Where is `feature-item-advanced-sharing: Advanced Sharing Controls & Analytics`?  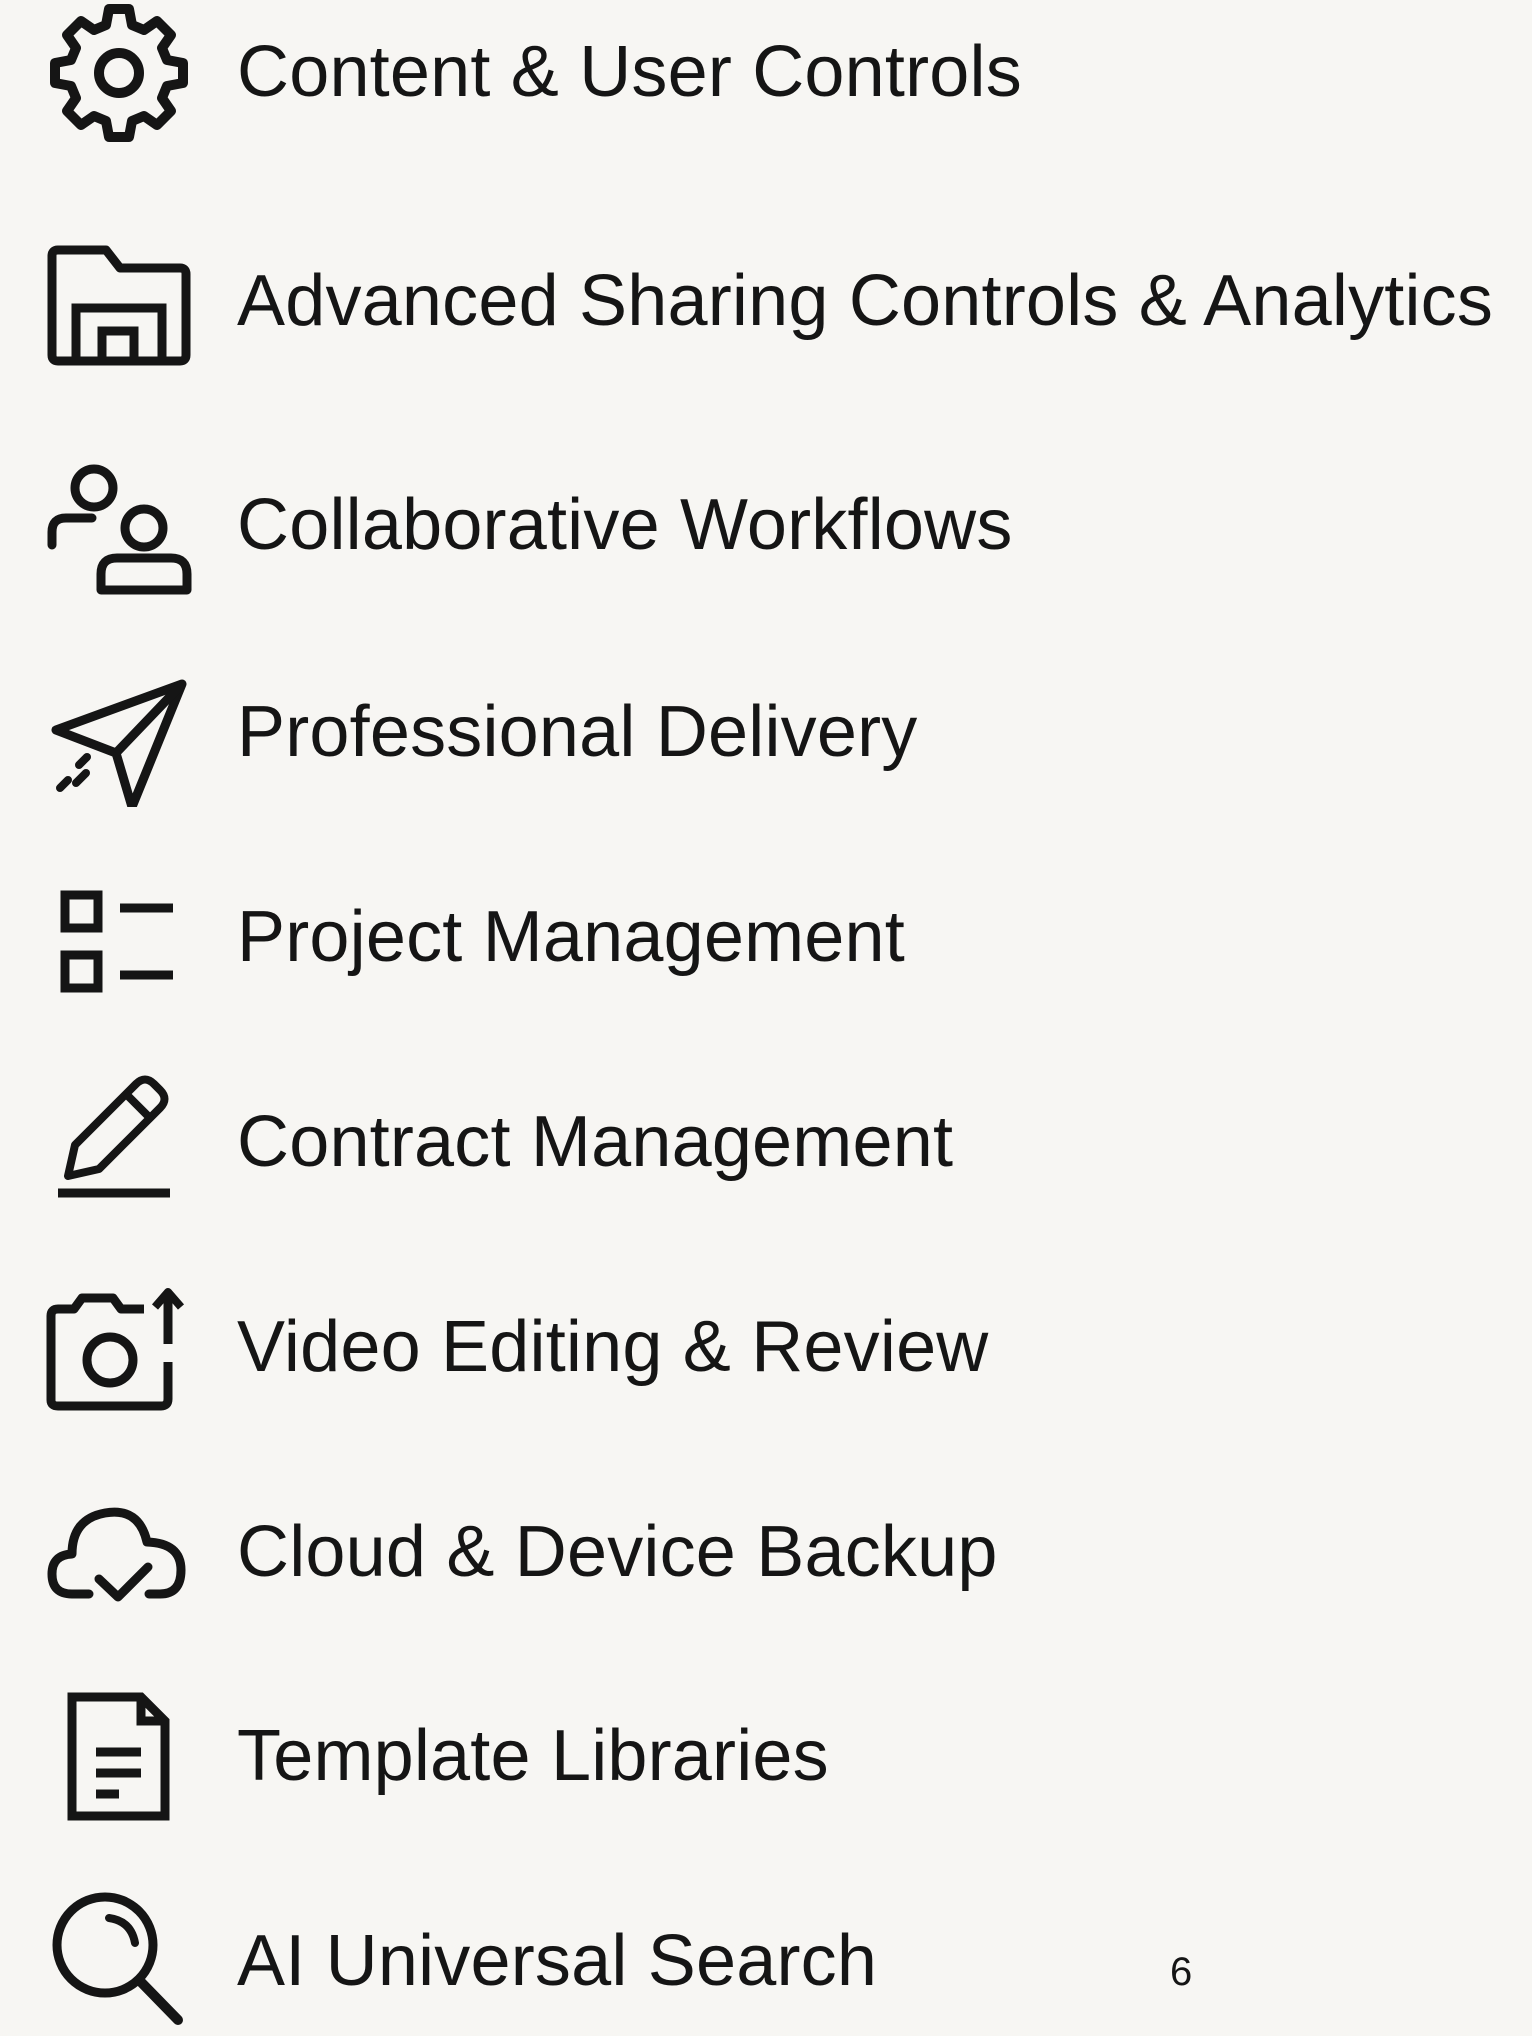 feature-item-advanced-sharing: Advanced Sharing Controls & Analytics is located at coordinates (766, 301).